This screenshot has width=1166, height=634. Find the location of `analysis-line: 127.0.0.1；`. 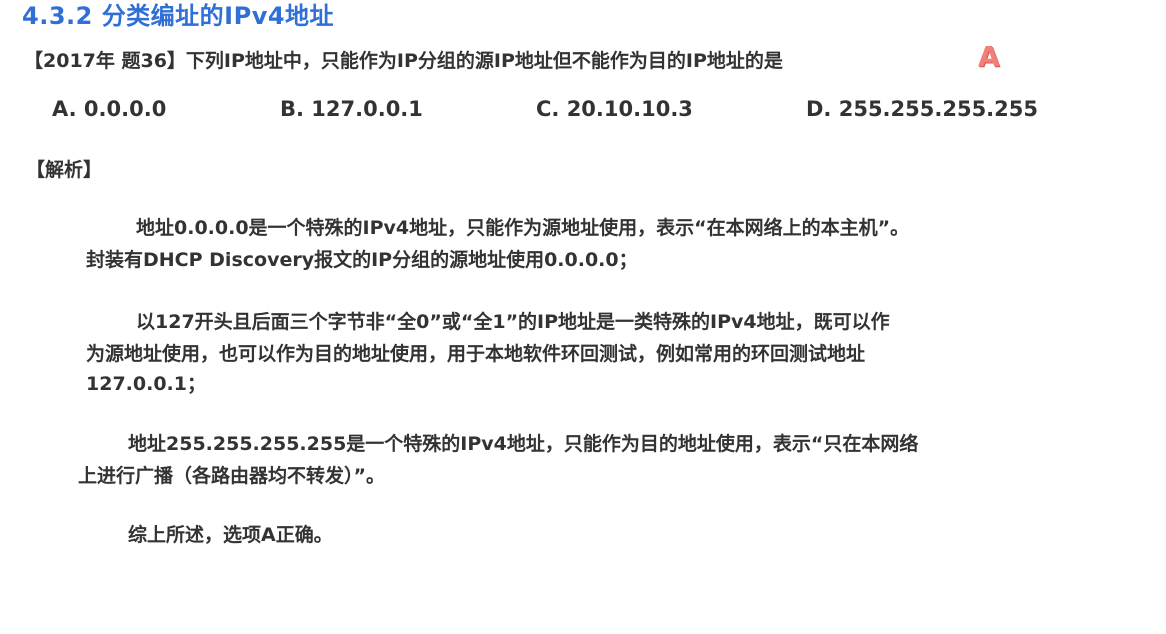

analysis-line: 127.0.0.1； is located at coordinates (146, 384).